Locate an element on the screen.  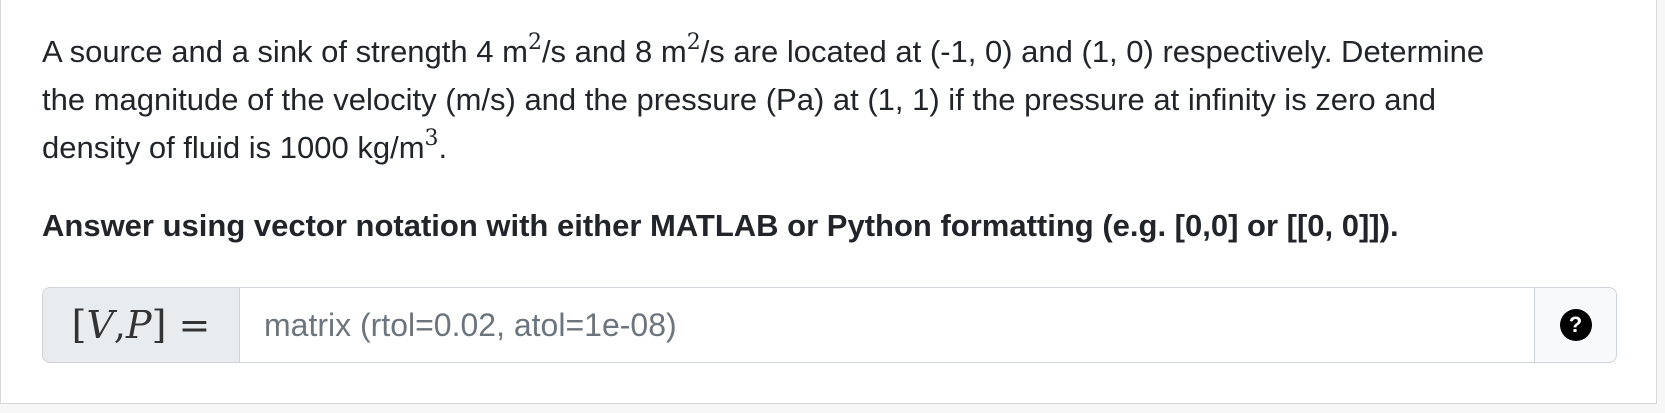
answer-matrix-input is located at coordinates (887, 325).